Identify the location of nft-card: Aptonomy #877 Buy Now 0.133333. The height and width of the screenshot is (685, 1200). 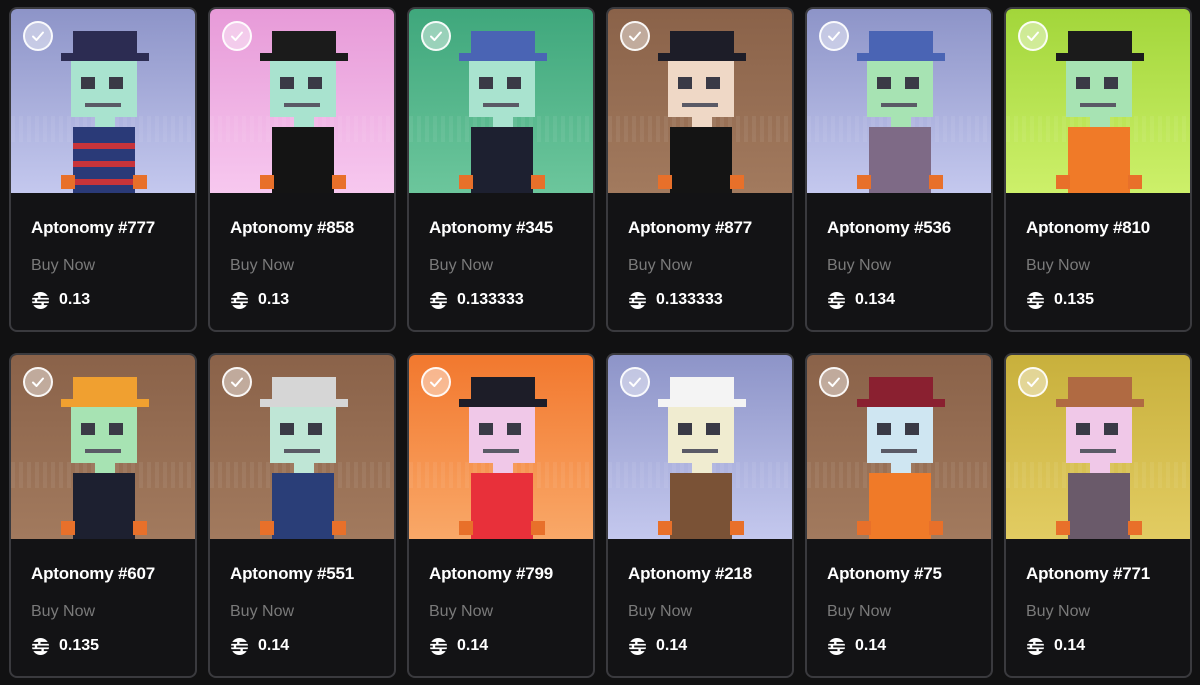
(700, 169).